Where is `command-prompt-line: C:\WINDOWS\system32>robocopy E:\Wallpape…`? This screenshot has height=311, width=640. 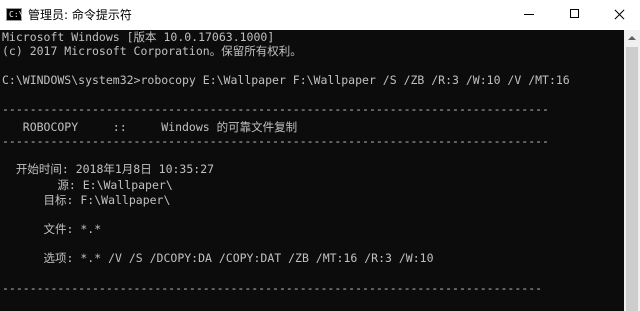 command-prompt-line: C:\WINDOWS\system32>robocopy E:\Wallpape… is located at coordinates (286, 80).